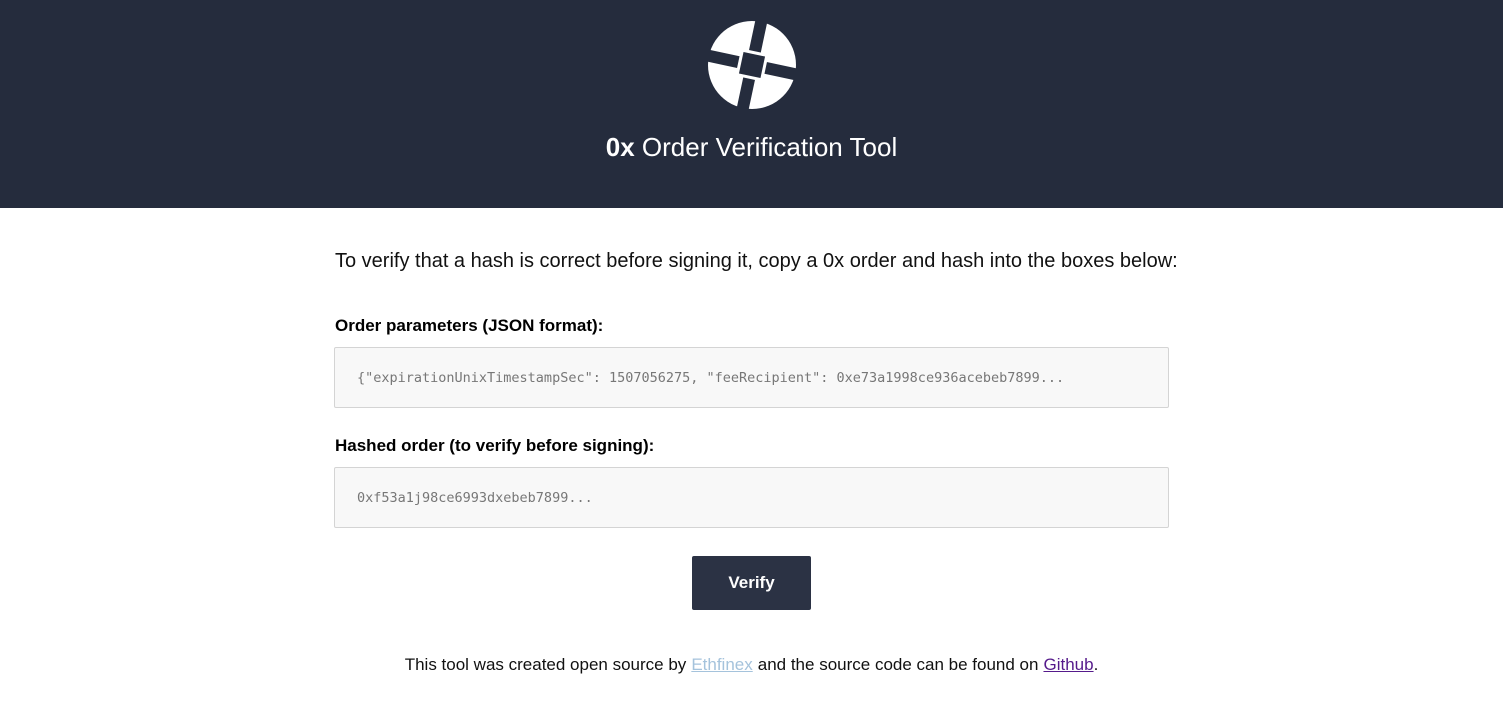  I want to click on hashed-order-label: Hashed order (to verify before signing):, so click(495, 445).